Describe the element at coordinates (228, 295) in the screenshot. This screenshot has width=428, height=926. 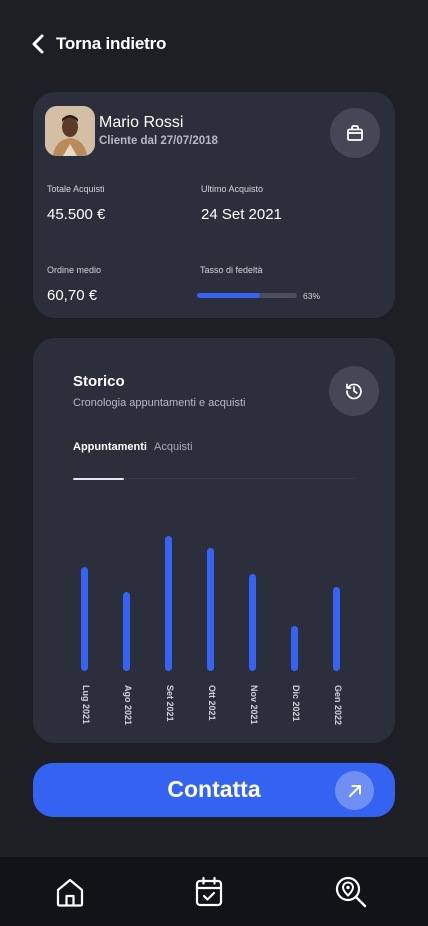
I see `loyalty-progress-fill` at that location.